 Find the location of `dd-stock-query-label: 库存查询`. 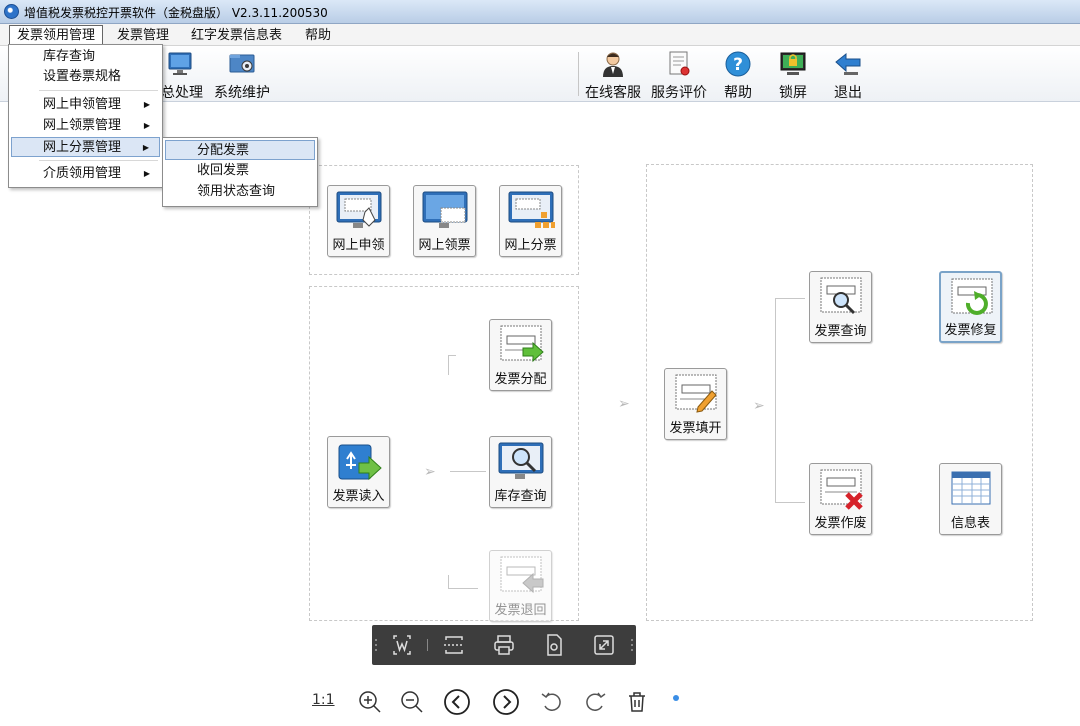

dd-stock-query-label: 库存查询 is located at coordinates (69, 56).